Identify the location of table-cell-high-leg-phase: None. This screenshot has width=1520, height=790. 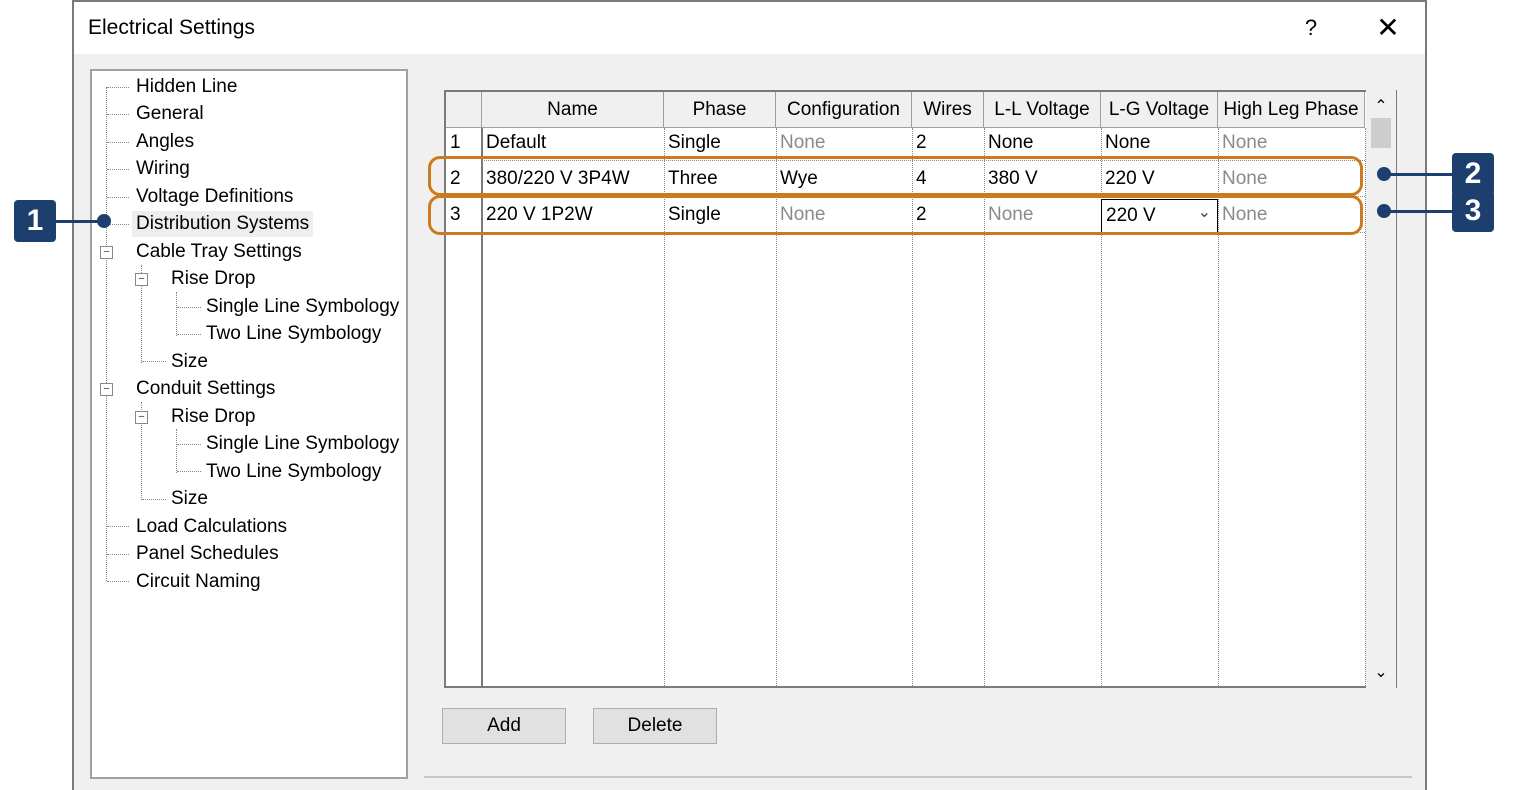
(1242, 143).